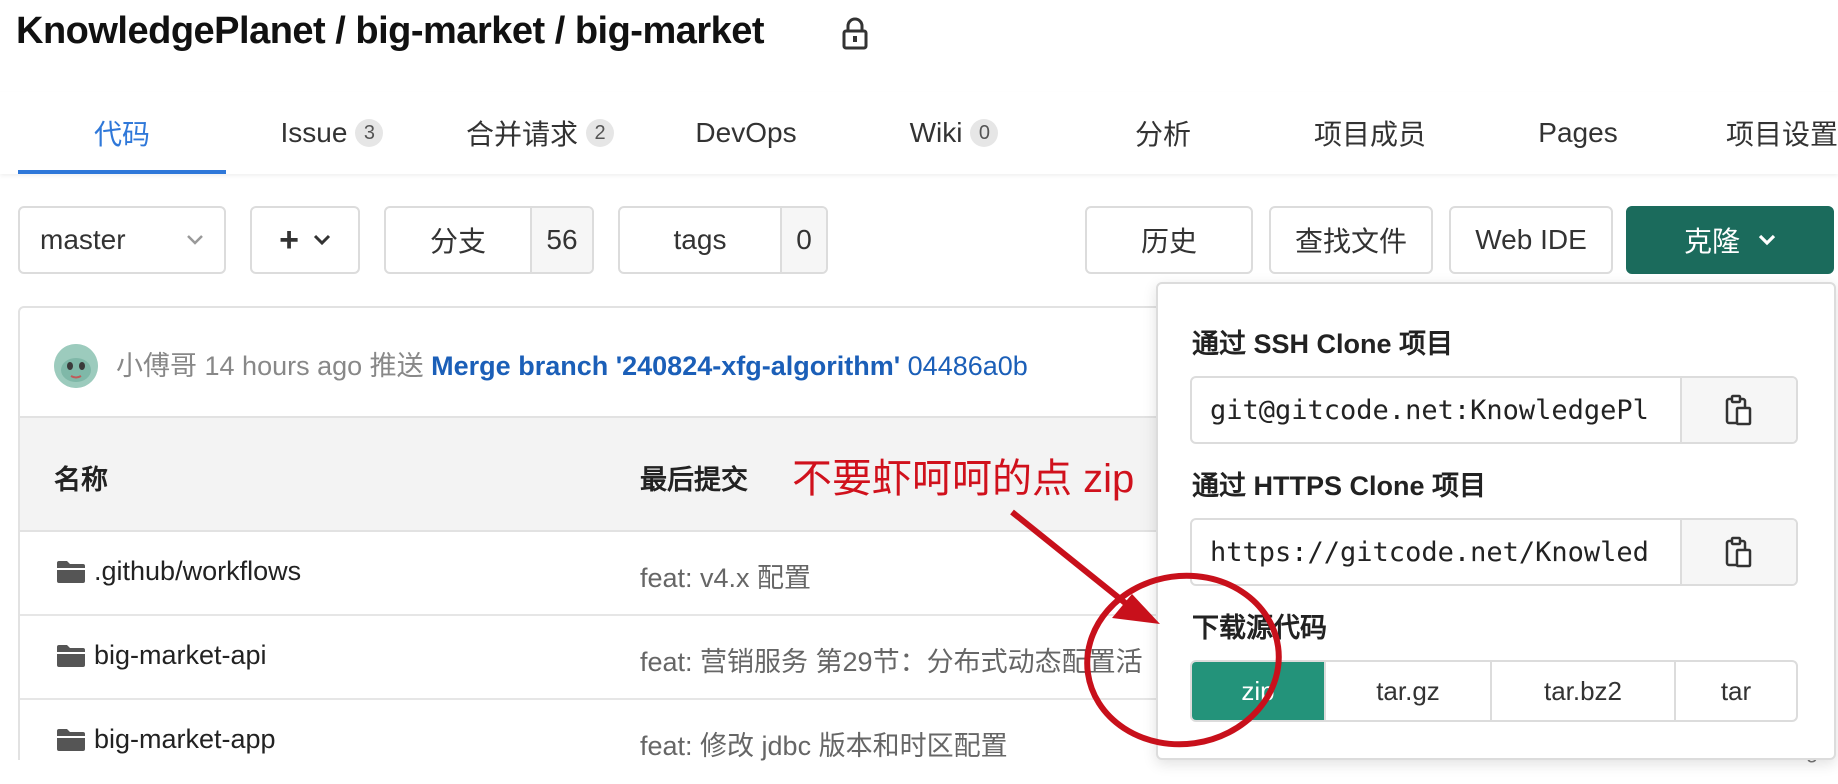 Image resolution: width=1838 pixels, height=784 pixels. I want to click on tab-code: 代码, so click(122, 133).